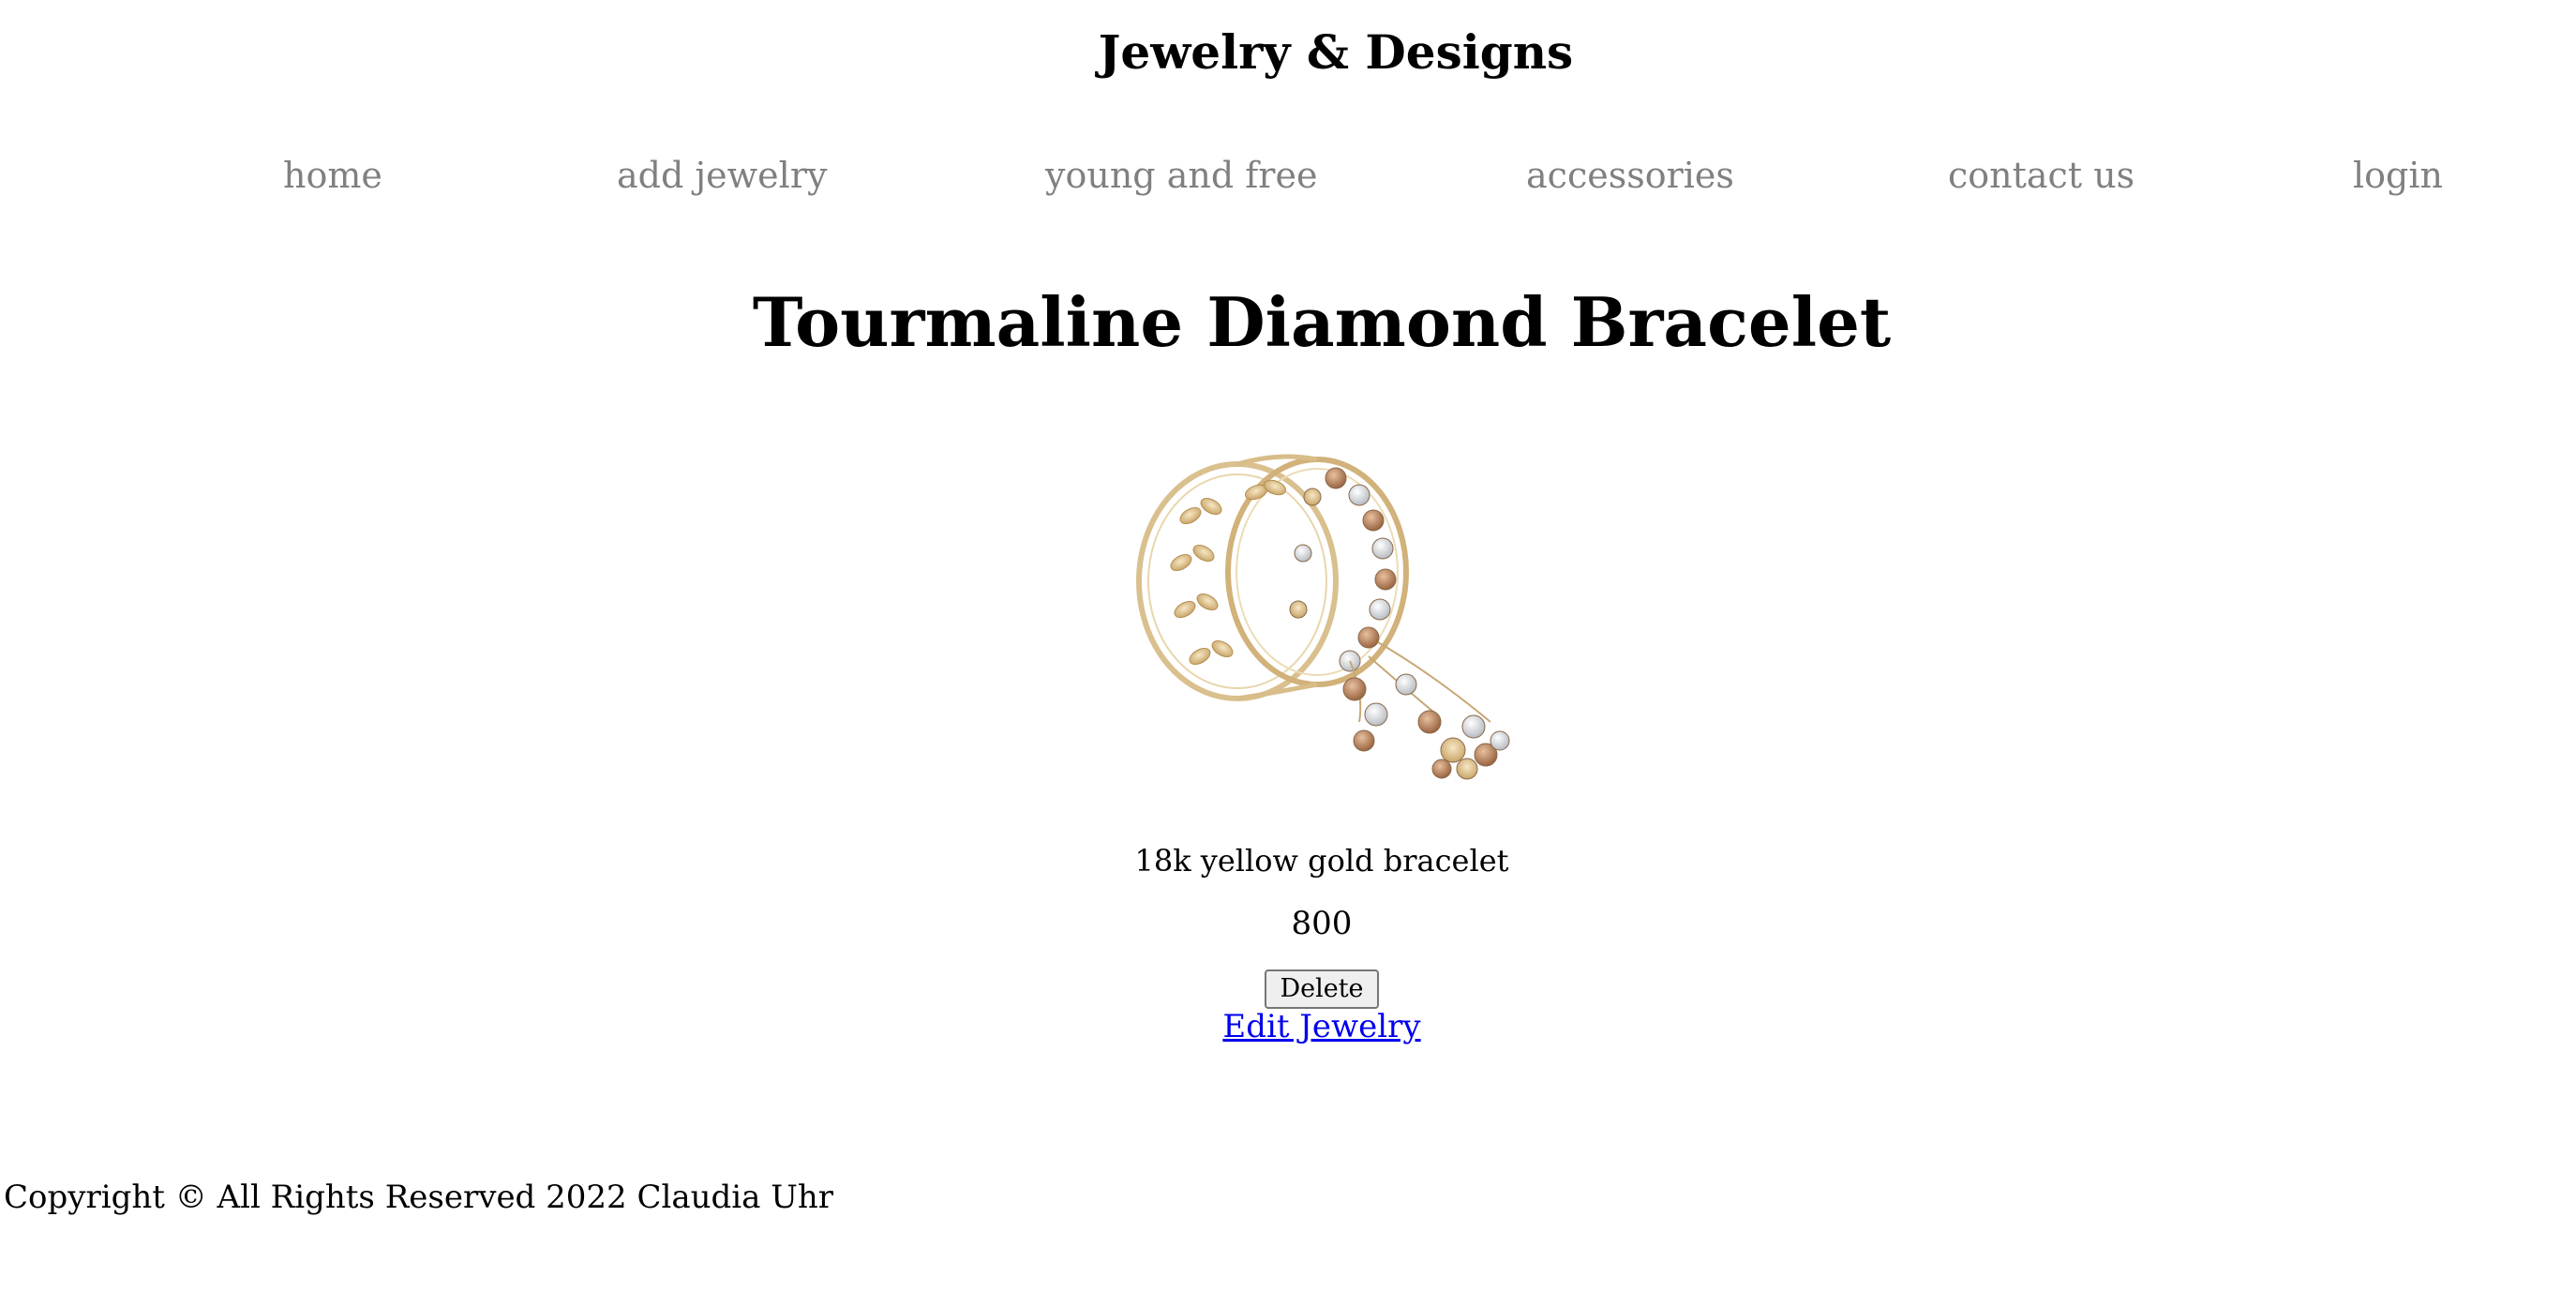  Describe the element at coordinates (722, 176) in the screenshot. I see `nav-add-jewelry-link: add jewelry` at that location.